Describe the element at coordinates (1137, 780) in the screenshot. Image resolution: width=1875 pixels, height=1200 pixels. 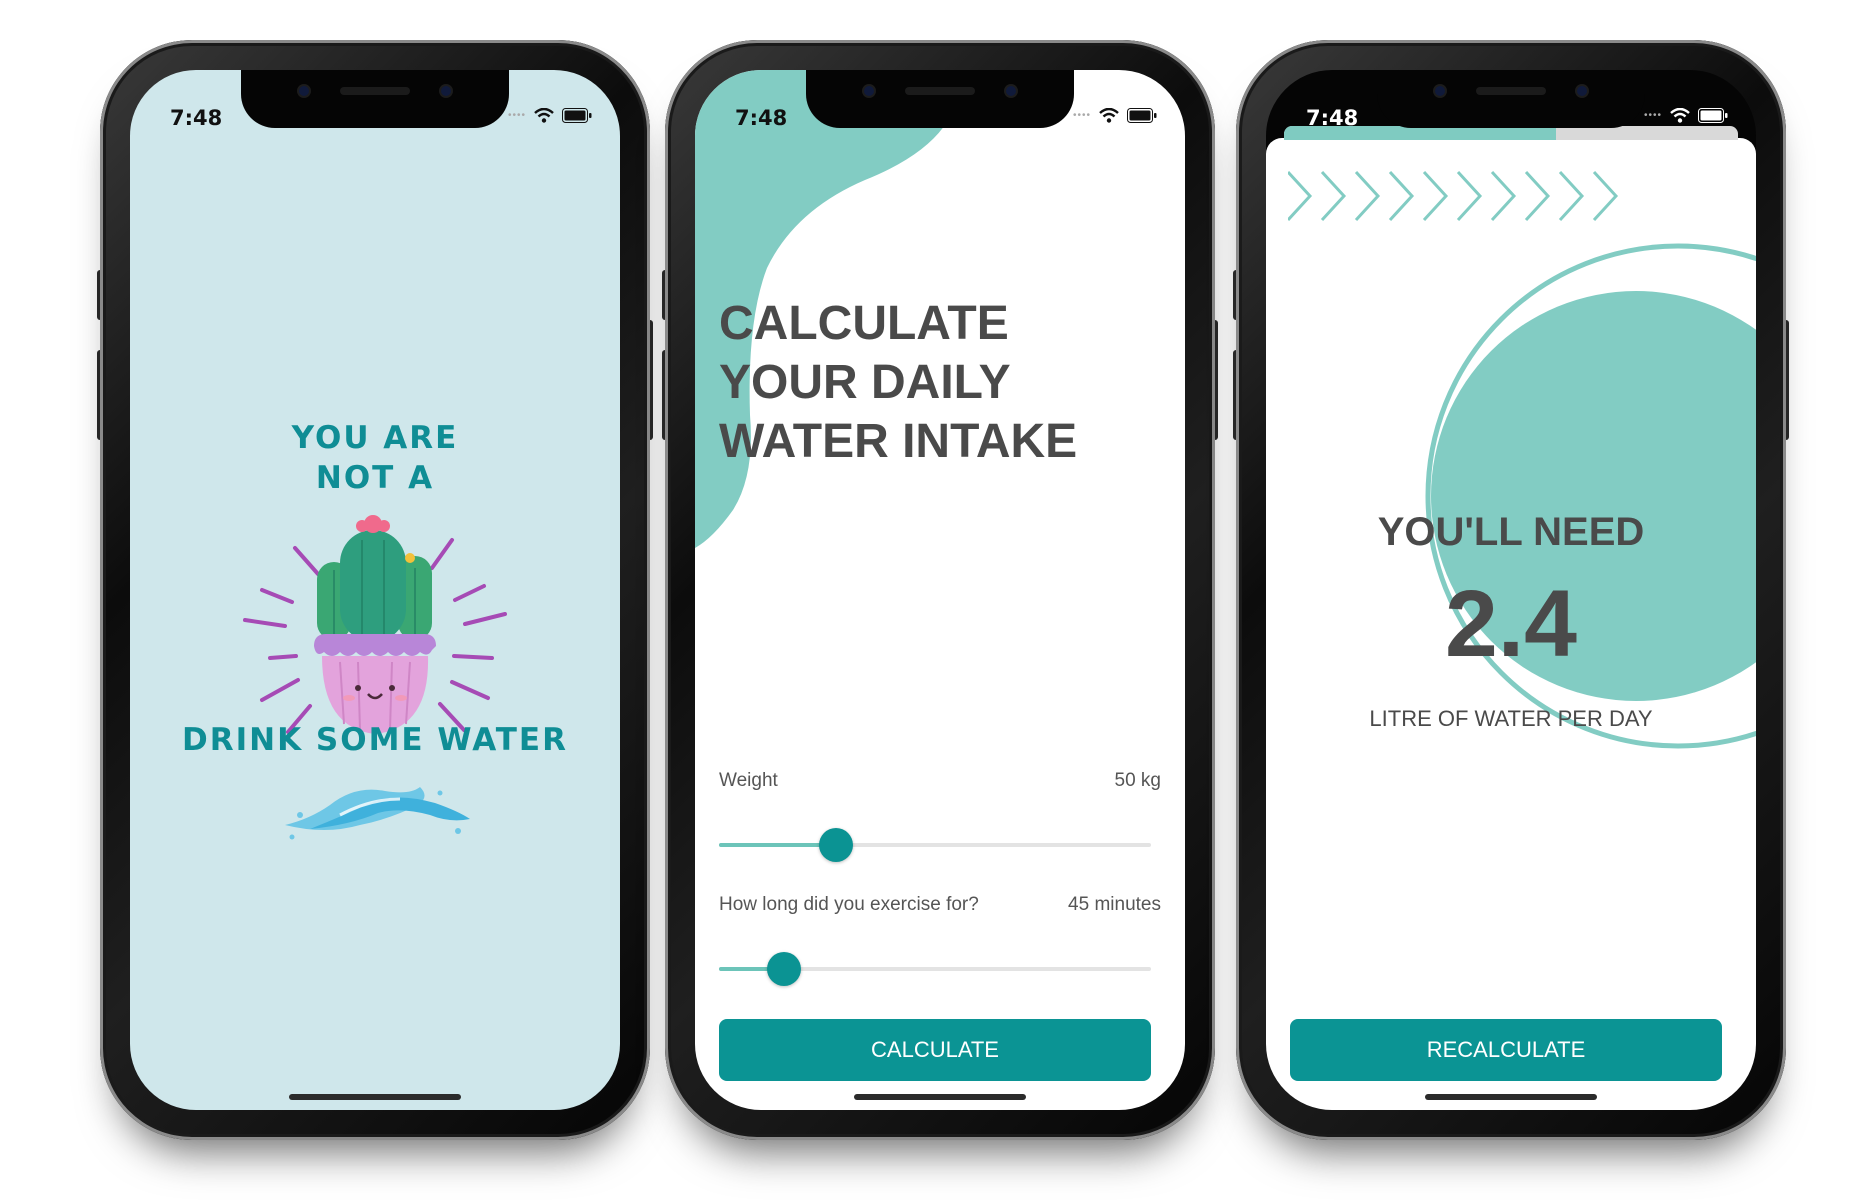
I see `weight-value: 50 kg` at that location.